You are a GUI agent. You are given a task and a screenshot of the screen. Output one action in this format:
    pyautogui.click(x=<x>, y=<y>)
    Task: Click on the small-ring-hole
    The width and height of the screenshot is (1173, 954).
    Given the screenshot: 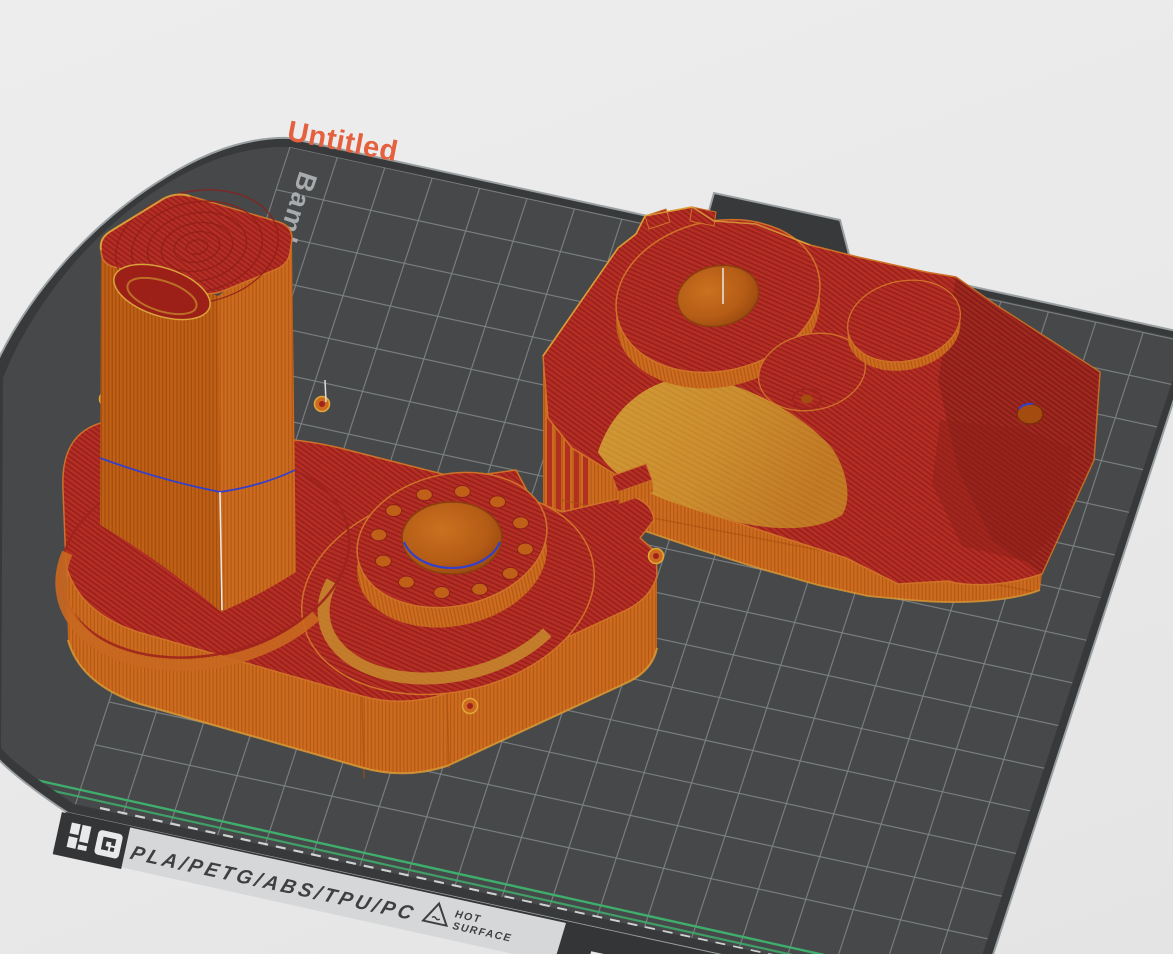 What is the action you would take?
    pyautogui.click(x=807, y=399)
    